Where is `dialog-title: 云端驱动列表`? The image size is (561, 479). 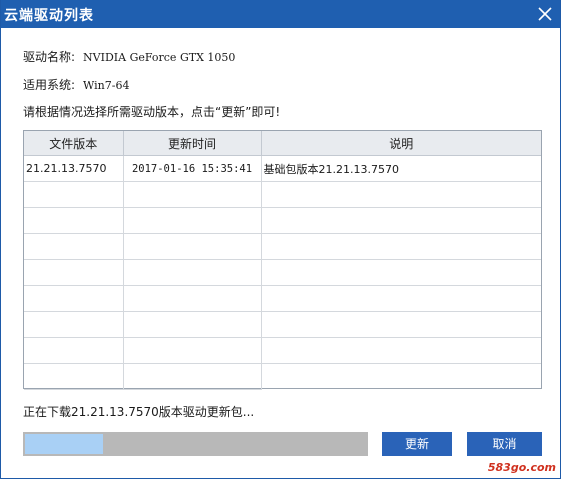
dialog-title: 云端驱动列表 is located at coordinates (49, 16).